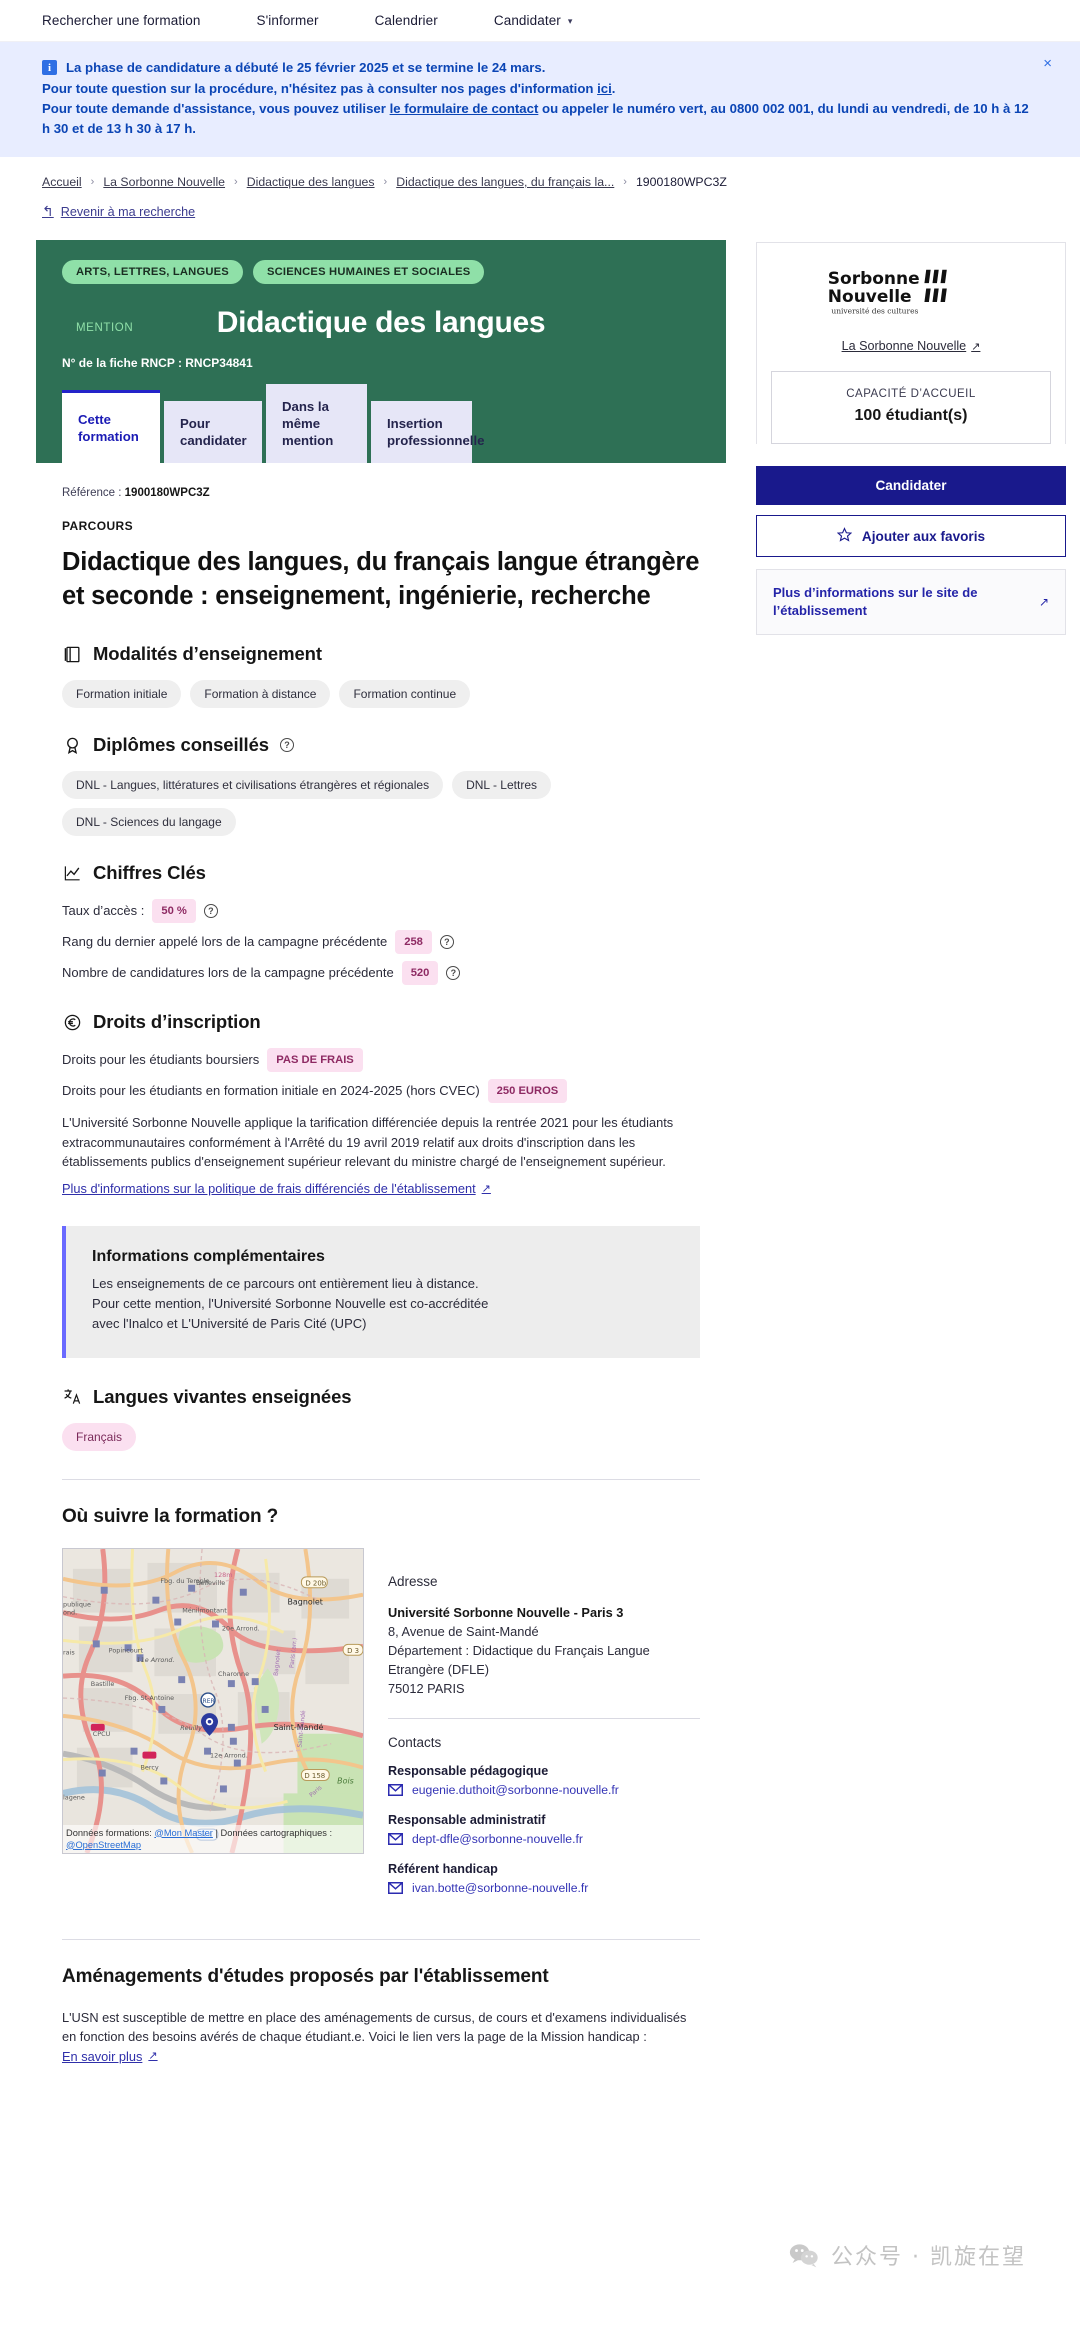 Image resolution: width=1080 pixels, height=2327 pixels. I want to click on svg-text: université des cultures, so click(874, 311).